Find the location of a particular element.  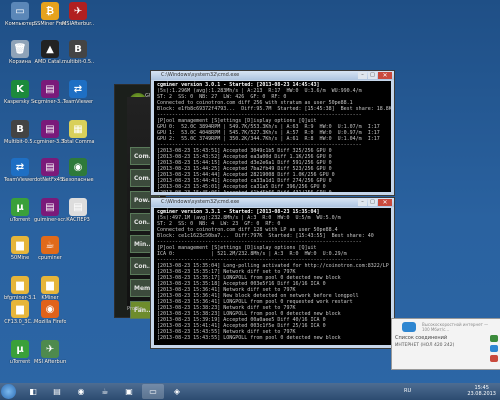

desktop-icon: 🗑 Корзина is located at coordinates (20, 52).